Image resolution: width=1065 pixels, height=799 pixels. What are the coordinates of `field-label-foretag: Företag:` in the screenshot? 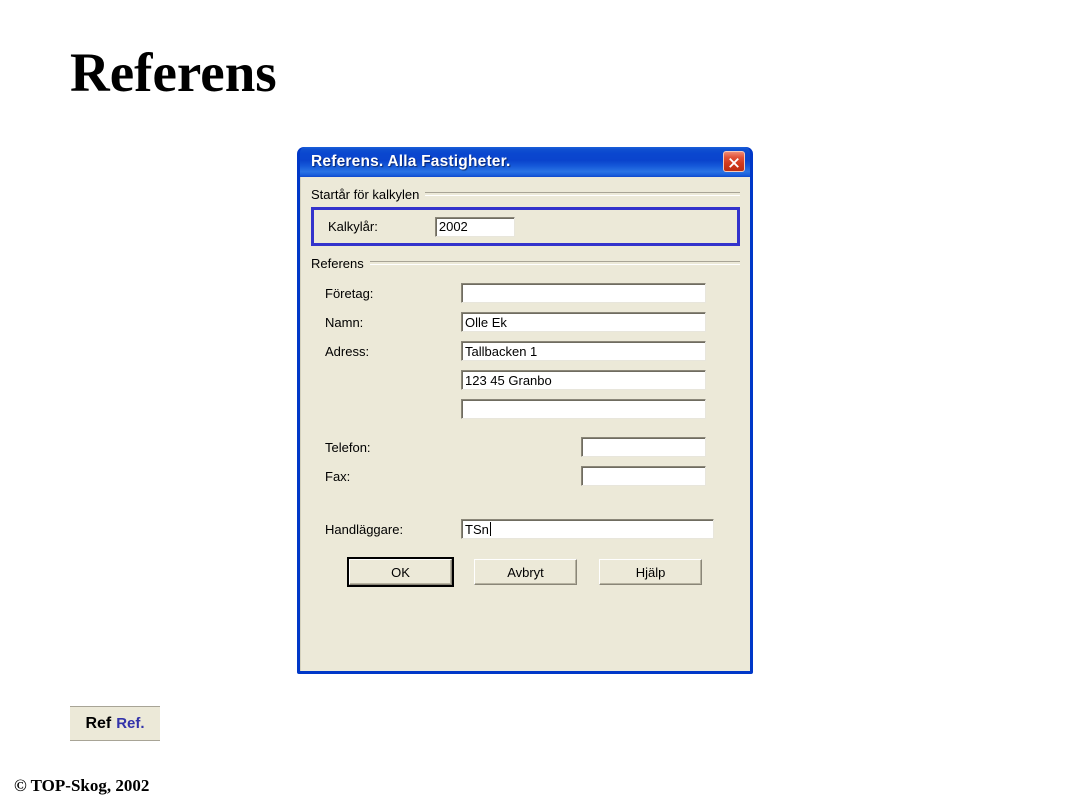 It's located at (349, 293).